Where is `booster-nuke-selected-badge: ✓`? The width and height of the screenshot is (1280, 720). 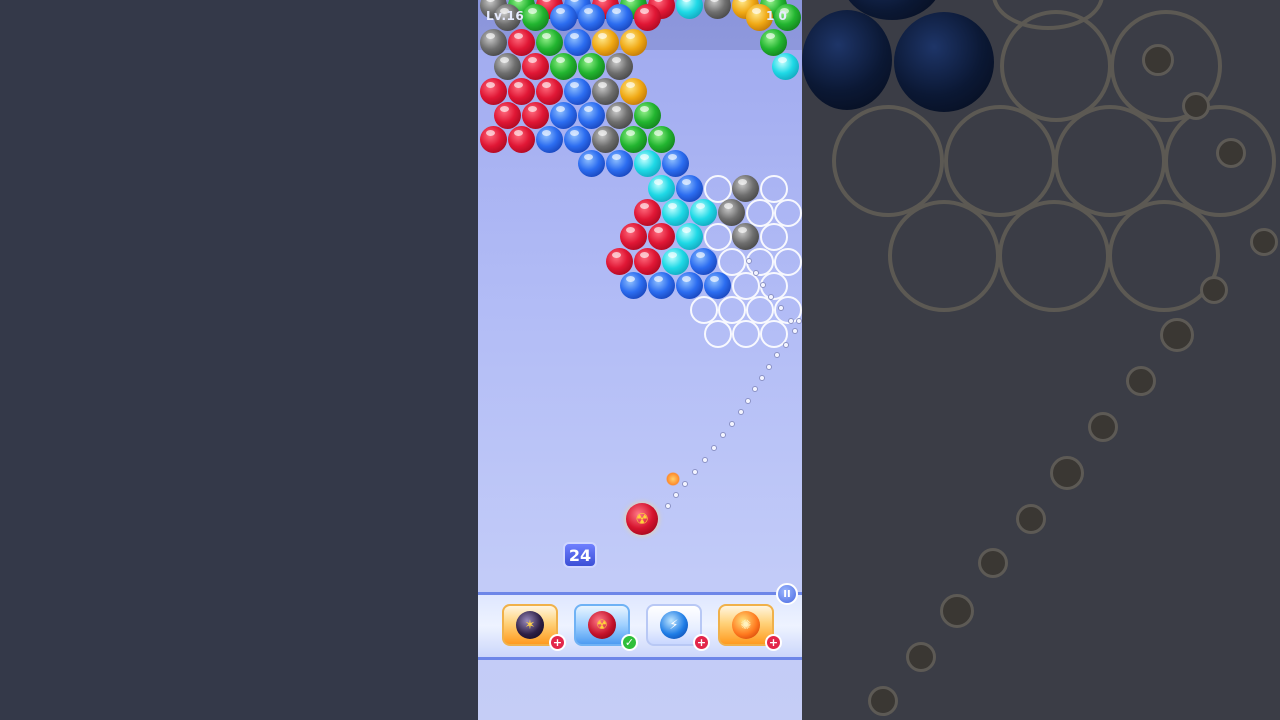 booster-nuke-selected-badge: ✓ is located at coordinates (629, 642).